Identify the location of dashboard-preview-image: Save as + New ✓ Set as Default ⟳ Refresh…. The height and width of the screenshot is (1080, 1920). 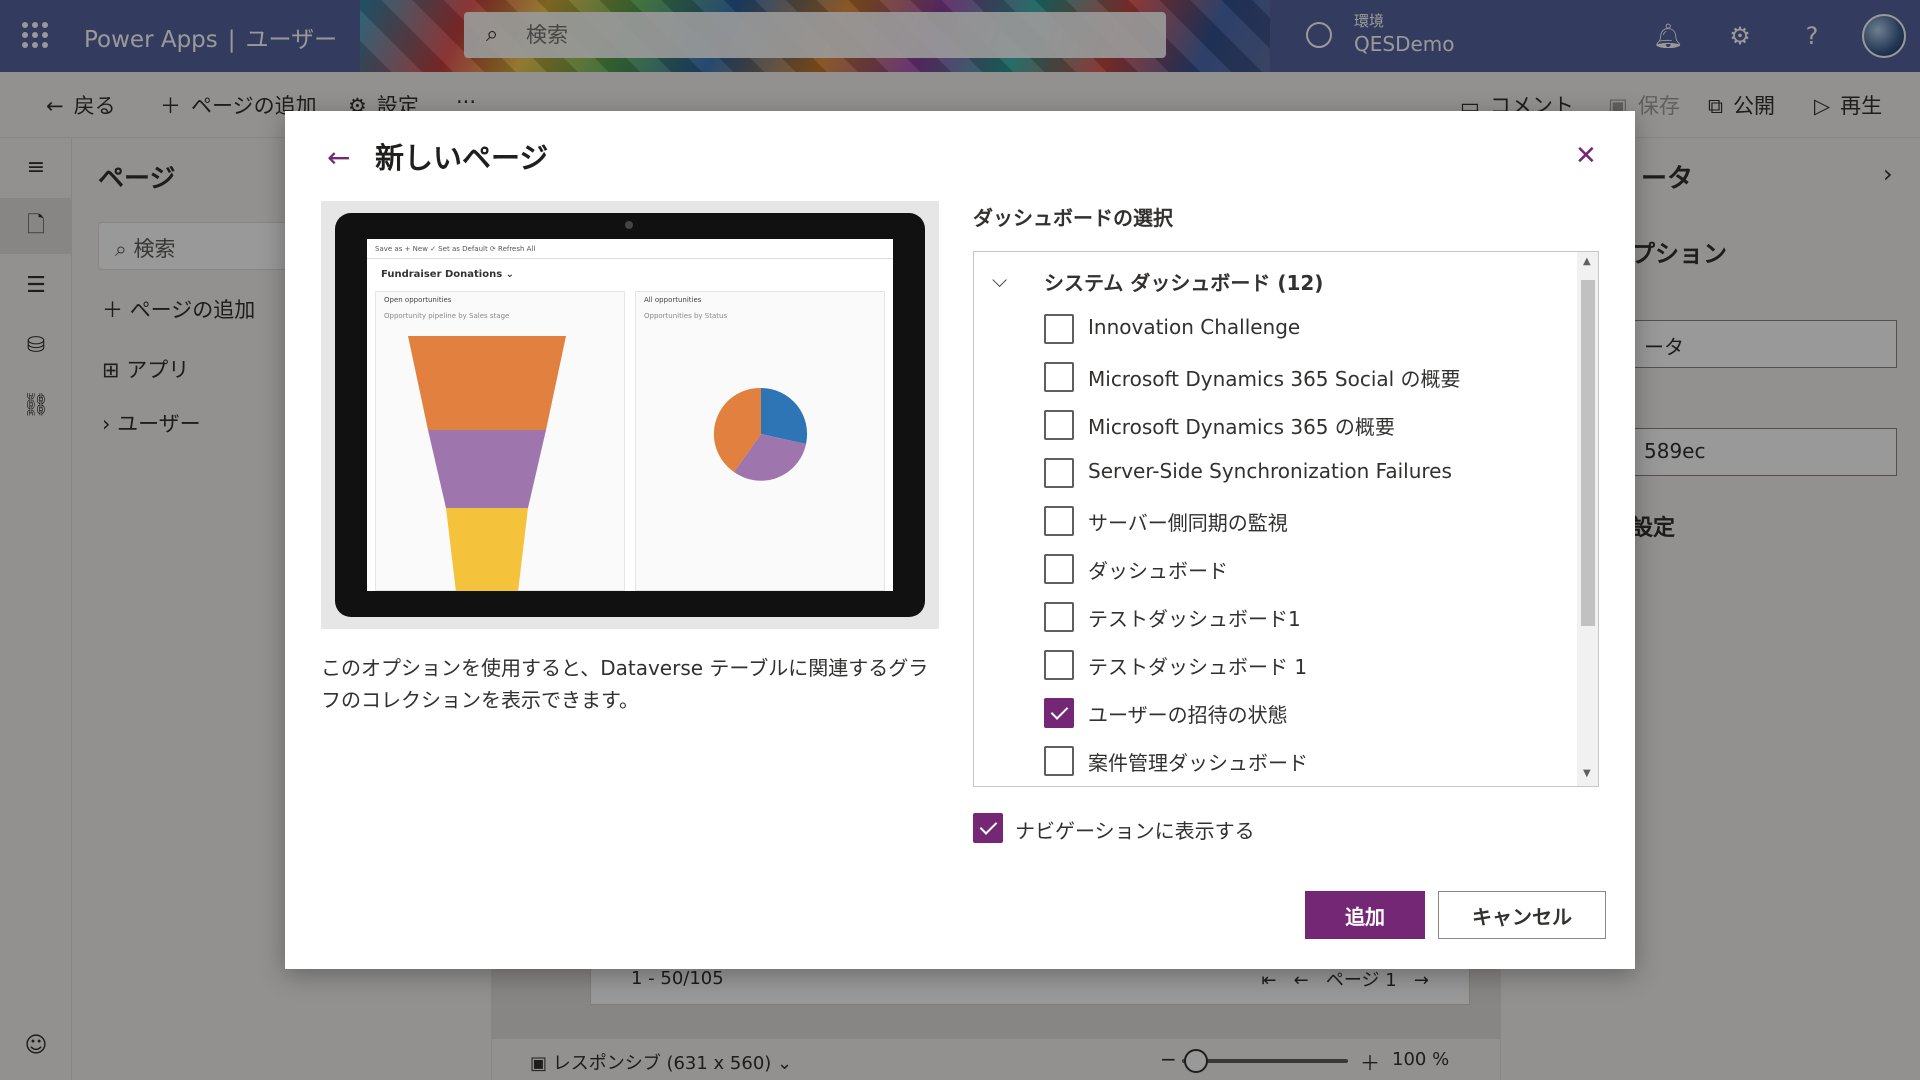
(630, 415).